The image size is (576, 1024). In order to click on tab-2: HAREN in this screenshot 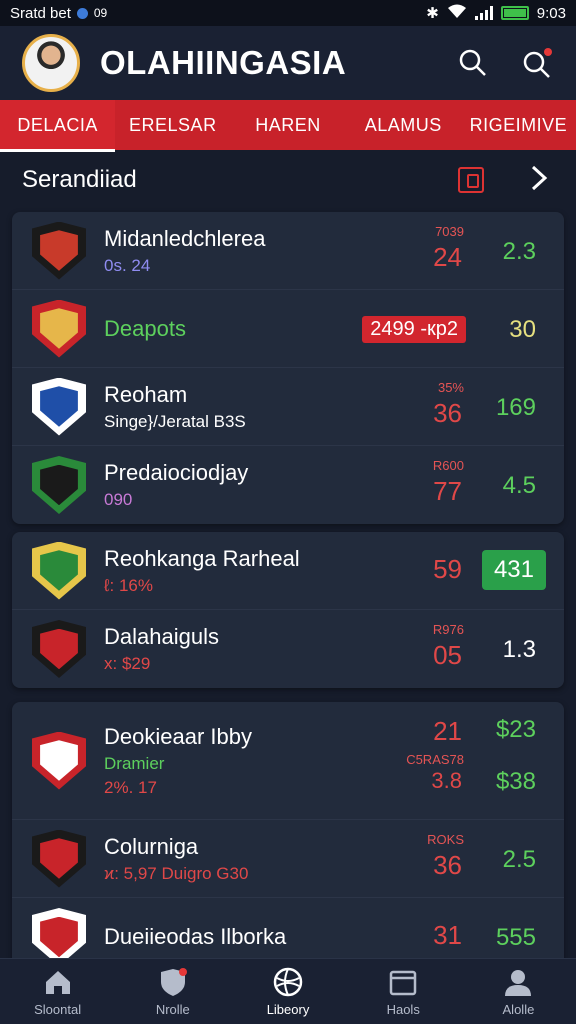, I will do `click(287, 125)`.